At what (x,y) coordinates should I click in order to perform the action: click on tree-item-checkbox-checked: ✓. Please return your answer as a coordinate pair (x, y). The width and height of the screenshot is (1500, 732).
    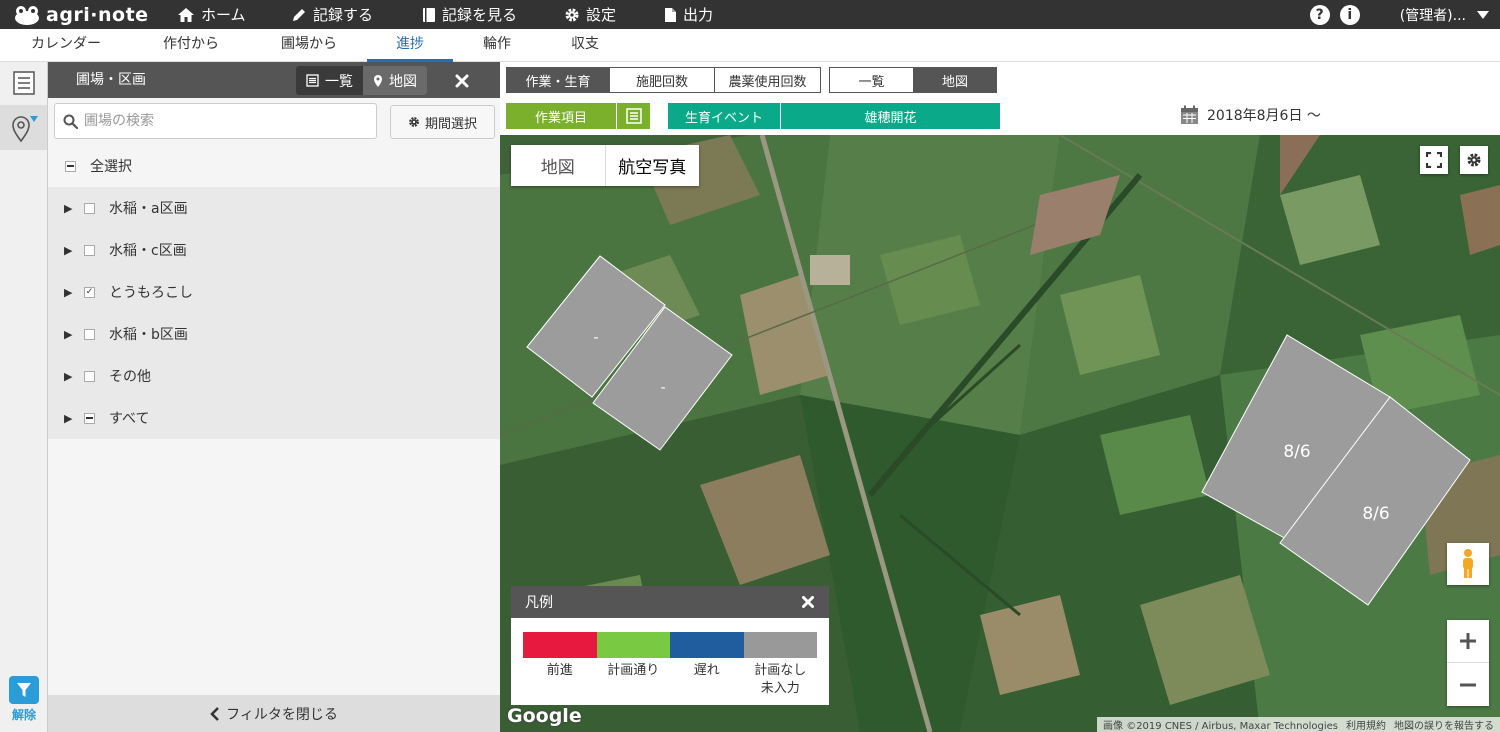
    Looking at the image, I should click on (89, 292).